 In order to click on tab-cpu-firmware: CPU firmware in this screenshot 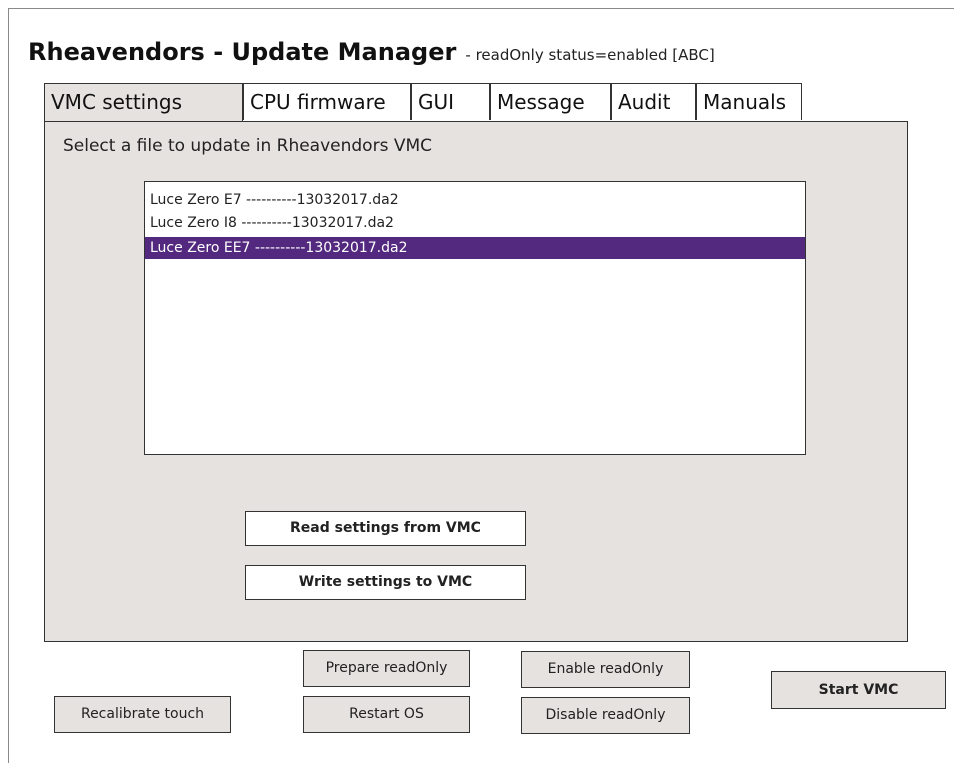, I will do `click(327, 101)`.